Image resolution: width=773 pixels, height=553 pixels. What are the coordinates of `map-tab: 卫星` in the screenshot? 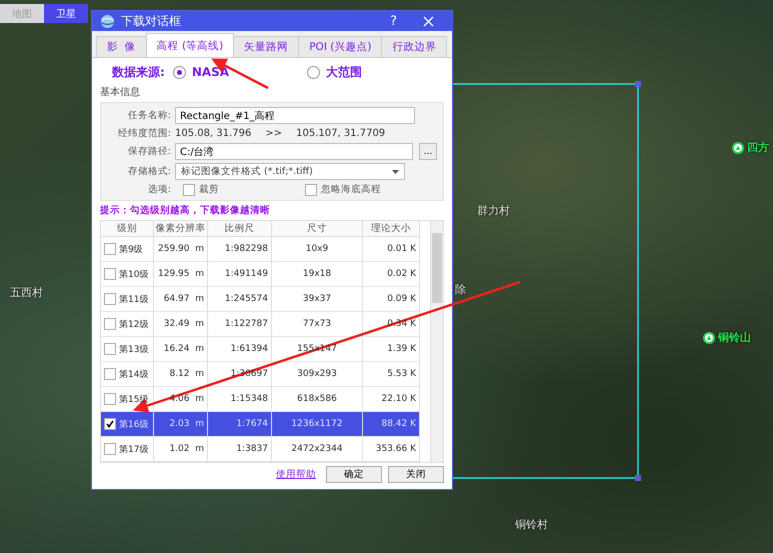 It's located at (66, 13).